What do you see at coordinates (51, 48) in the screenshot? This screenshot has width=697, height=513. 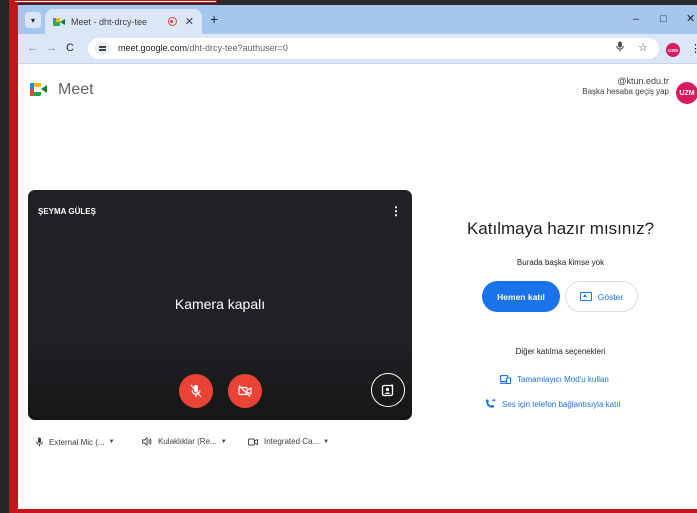 I see `forward-button: →` at bounding box center [51, 48].